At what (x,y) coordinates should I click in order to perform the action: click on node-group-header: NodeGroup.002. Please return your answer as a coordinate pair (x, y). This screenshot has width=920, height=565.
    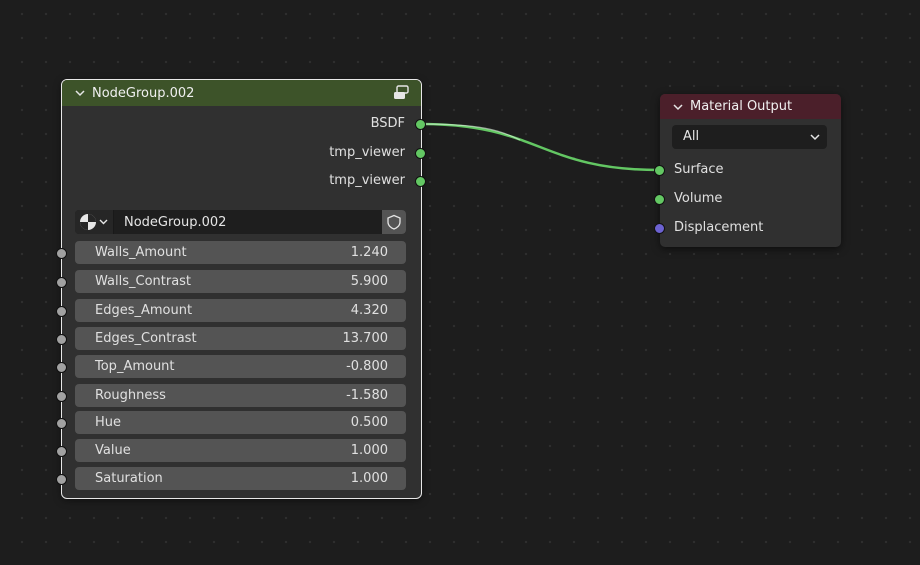
    Looking at the image, I should click on (241, 93).